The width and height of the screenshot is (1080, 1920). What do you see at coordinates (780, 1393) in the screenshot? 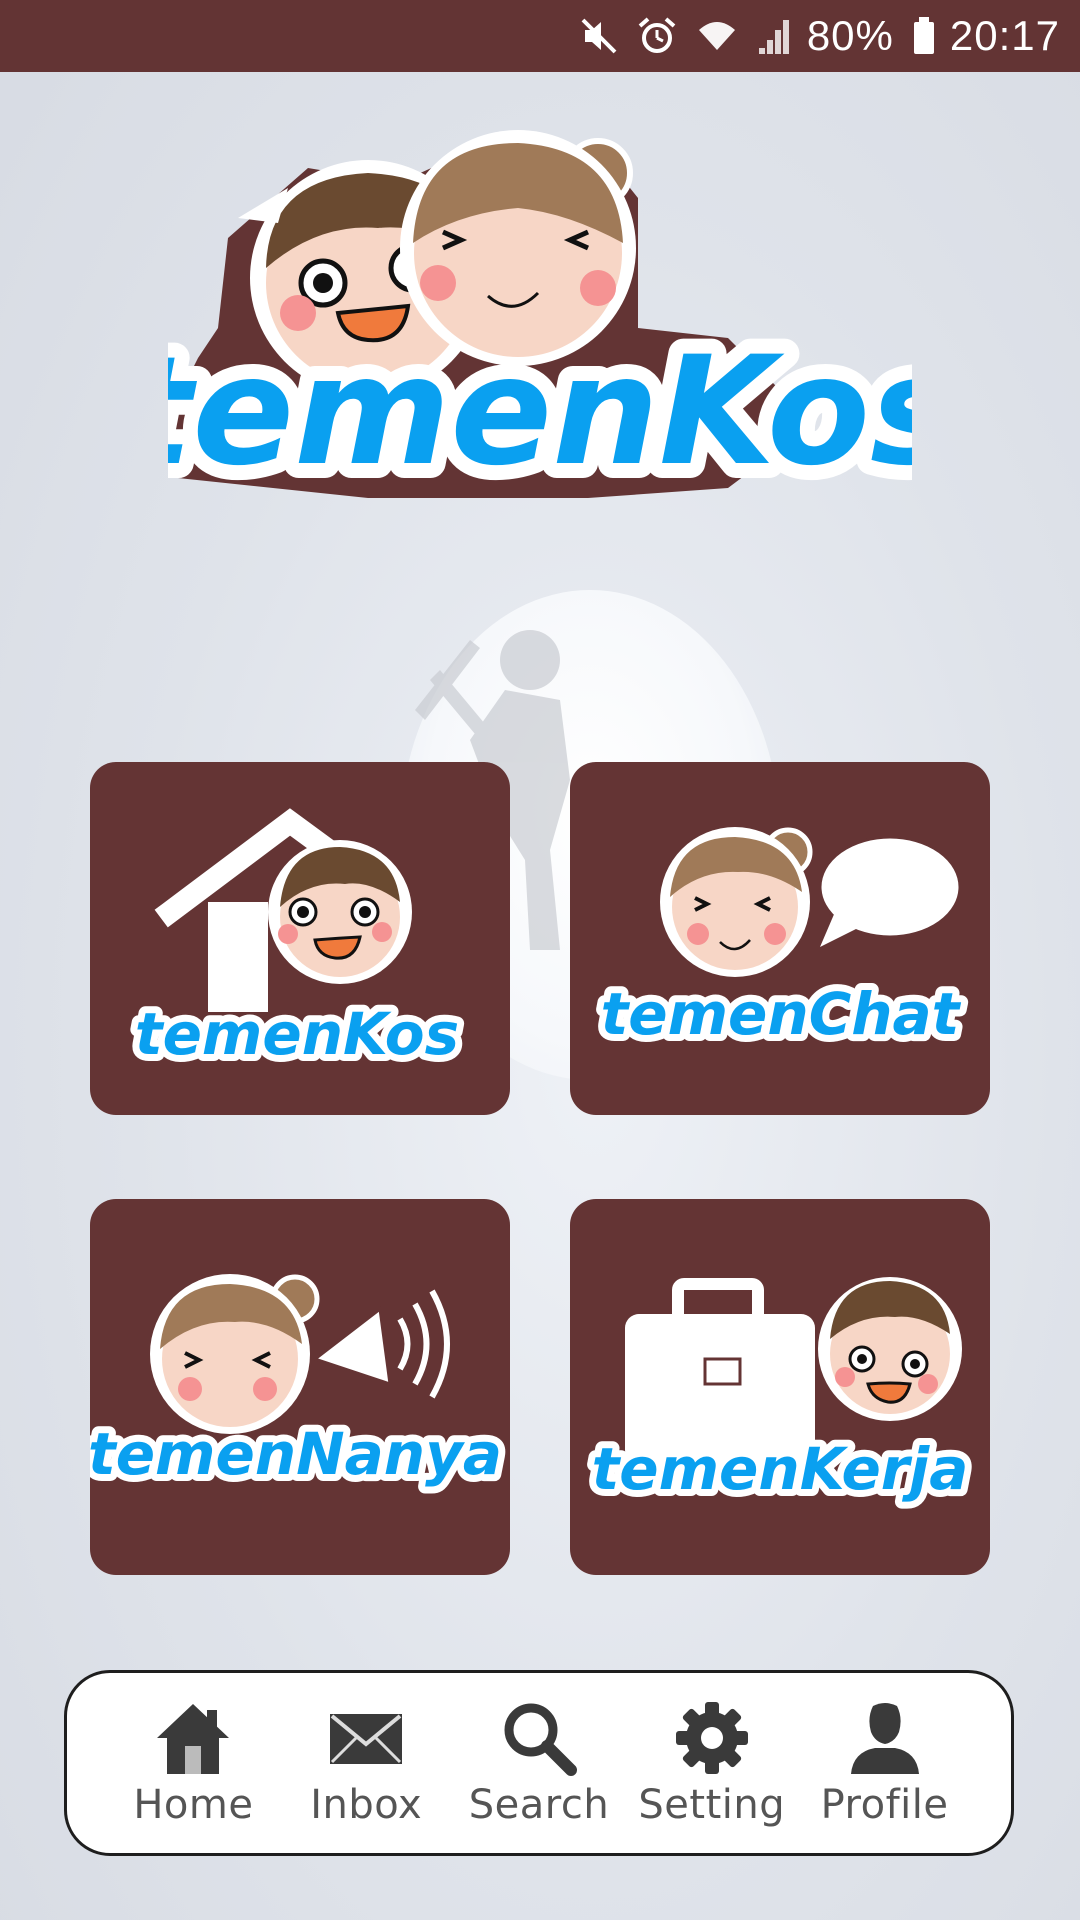
I see `briefcase-boy-icon: temenKerja temenKerja` at bounding box center [780, 1393].